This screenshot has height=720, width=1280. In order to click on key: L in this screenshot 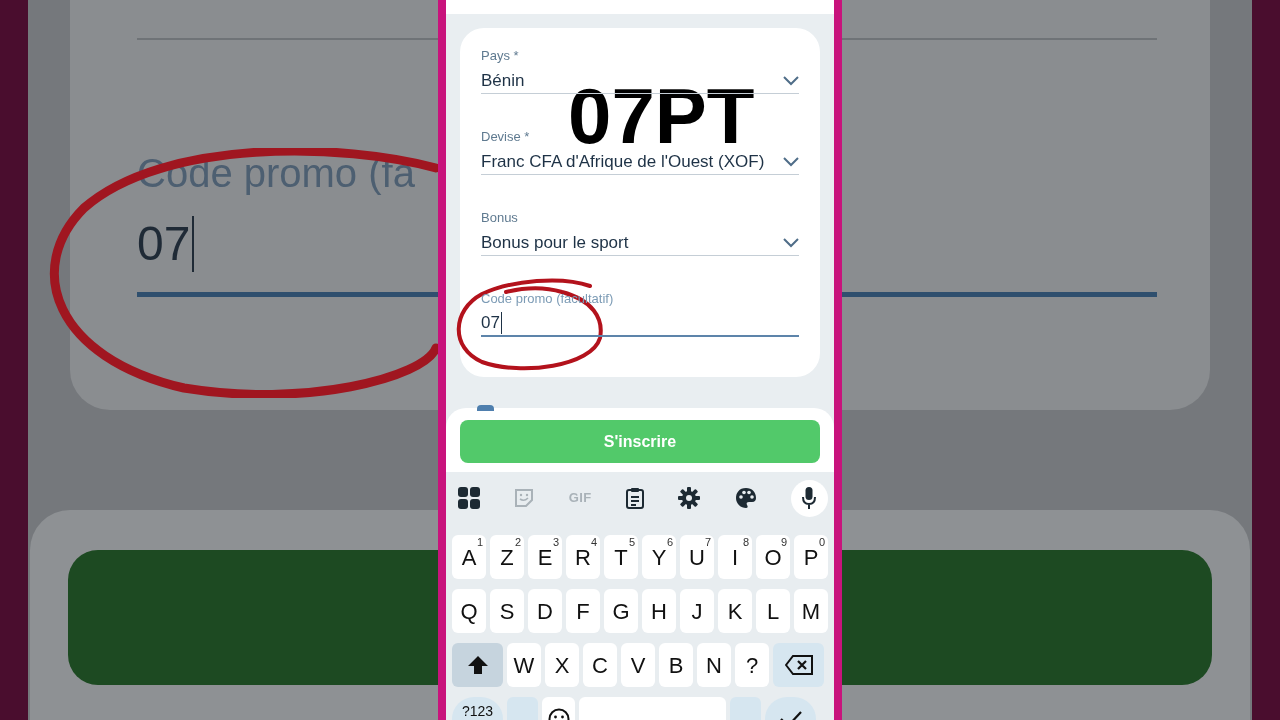, I will do `click(773, 611)`.